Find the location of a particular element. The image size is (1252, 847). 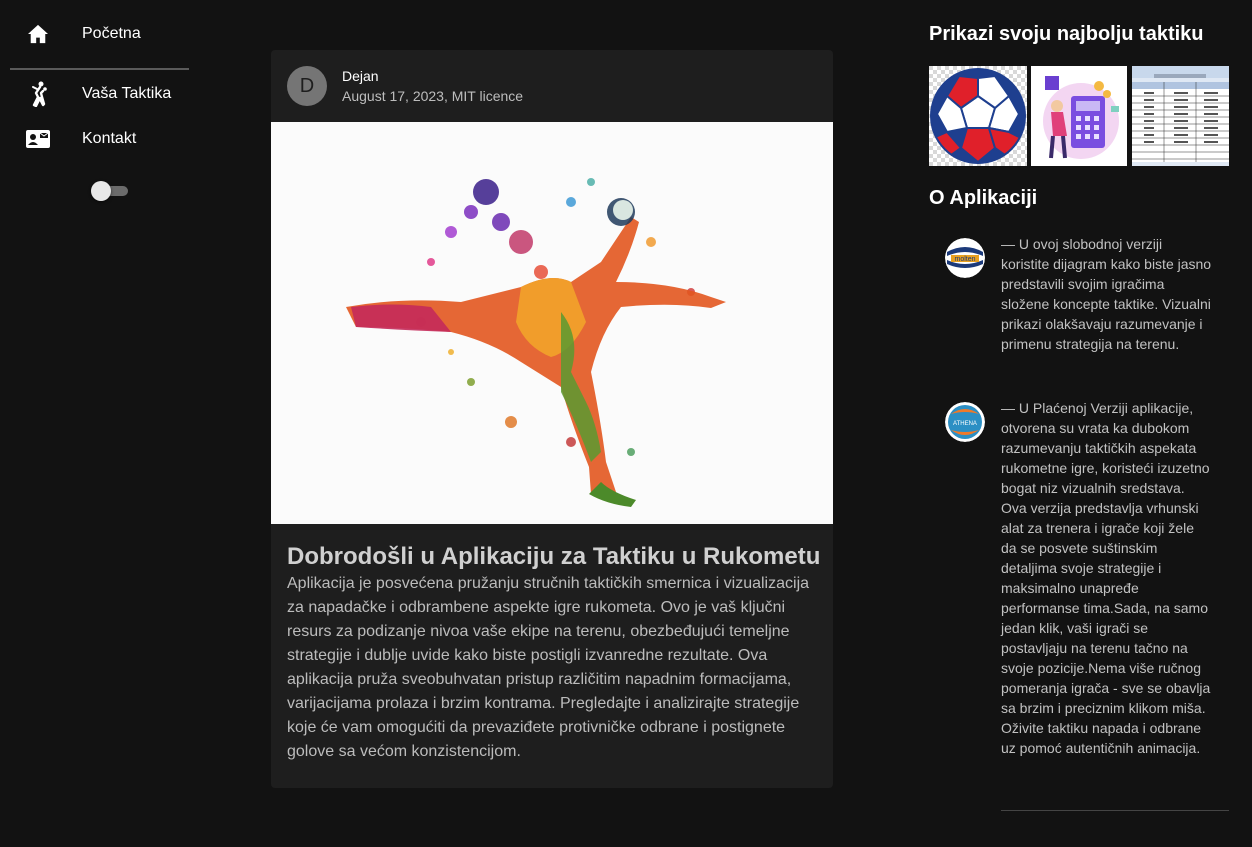

molten-logo-text: molten is located at coordinates (964, 259).